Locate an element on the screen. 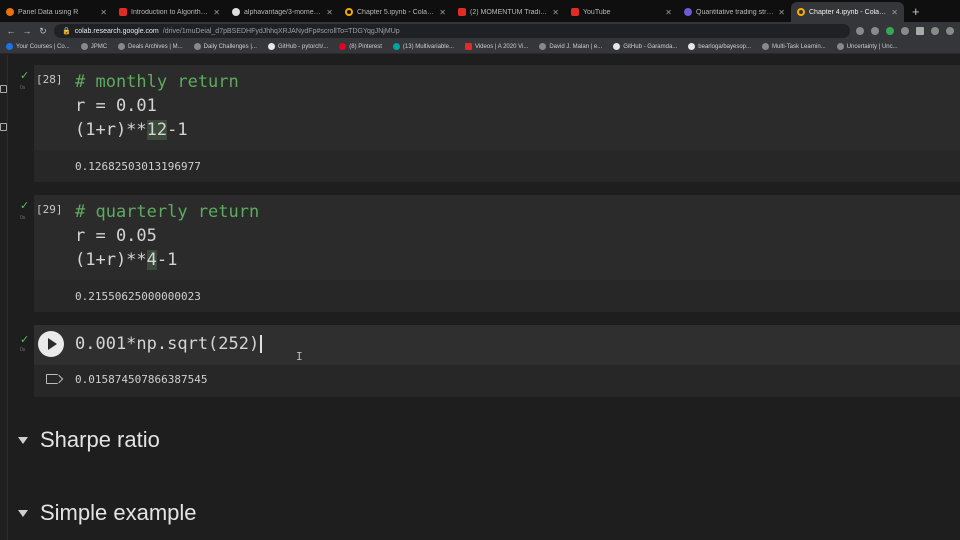  lock-icon: 🔒 is located at coordinates (66, 31).